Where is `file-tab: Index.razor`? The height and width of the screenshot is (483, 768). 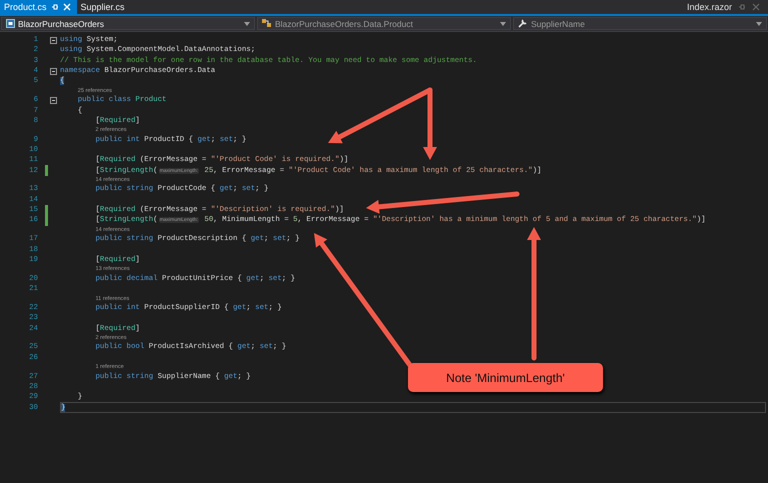 file-tab: Index.razor is located at coordinates (710, 7).